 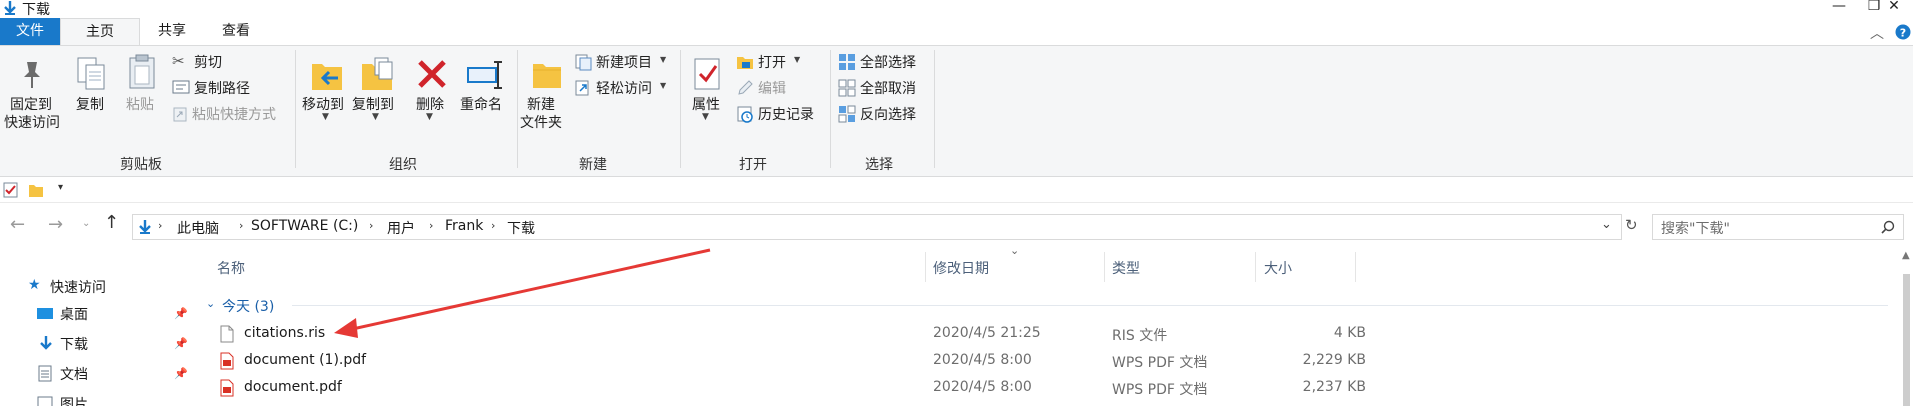 I want to click on annotation-arrow, so click(x=522, y=293).